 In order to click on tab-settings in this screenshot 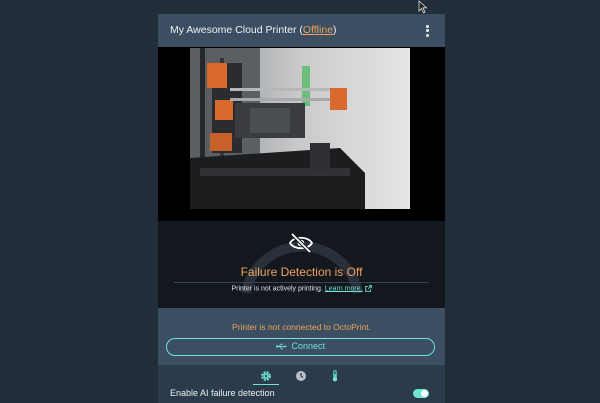, I will do `click(266, 376)`.